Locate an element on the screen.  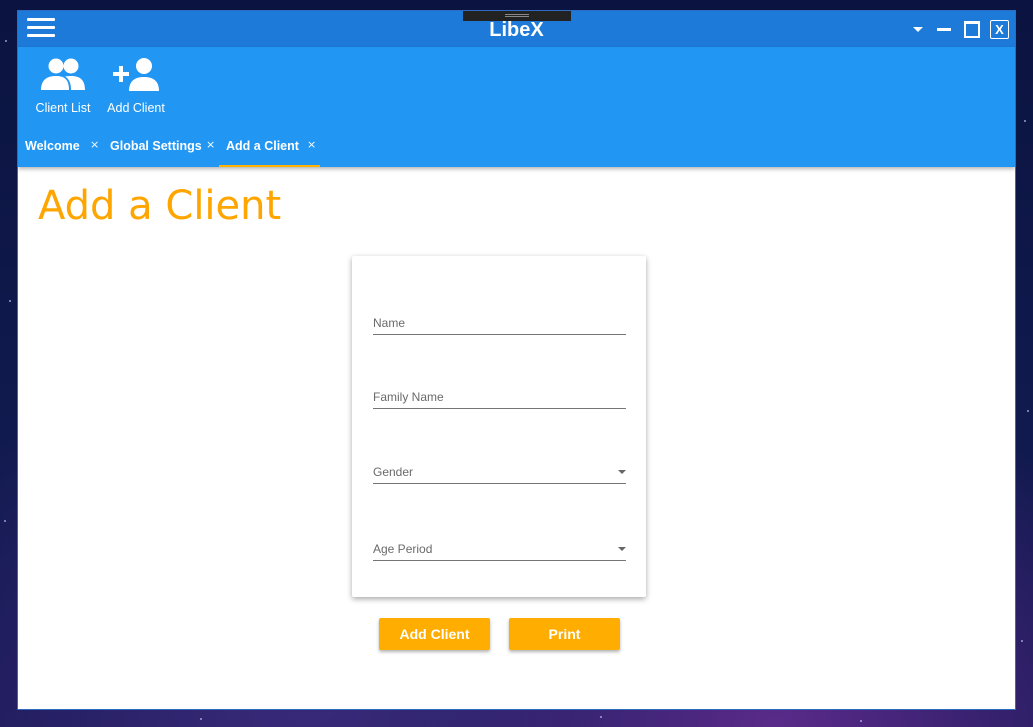
print-button: Print is located at coordinates (564, 634).